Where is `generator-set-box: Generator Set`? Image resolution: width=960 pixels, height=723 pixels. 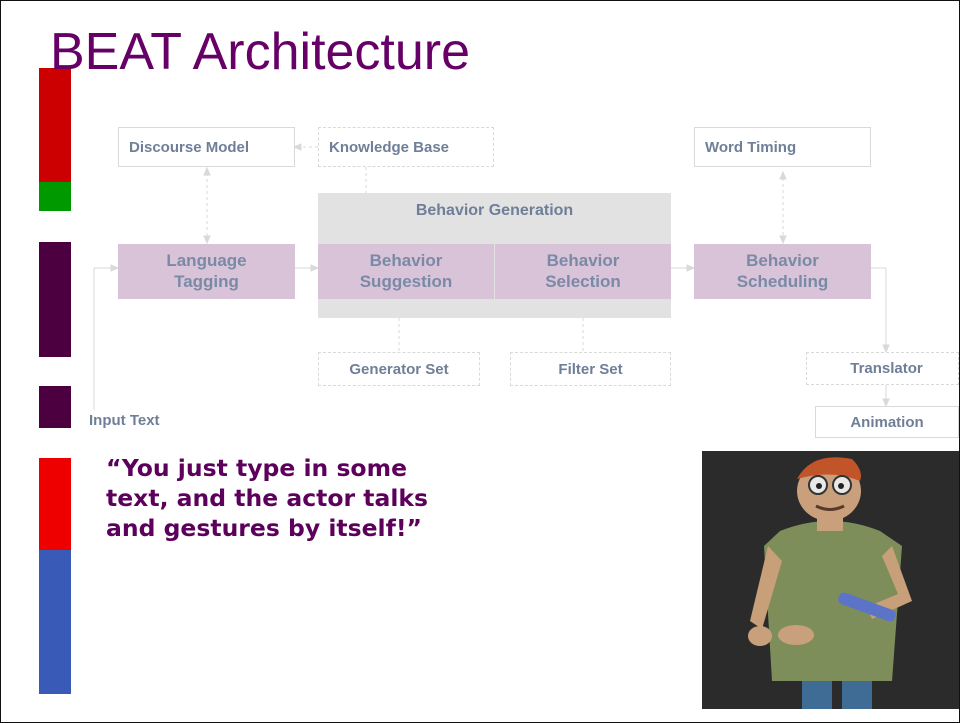
generator-set-box: Generator Set is located at coordinates (399, 369).